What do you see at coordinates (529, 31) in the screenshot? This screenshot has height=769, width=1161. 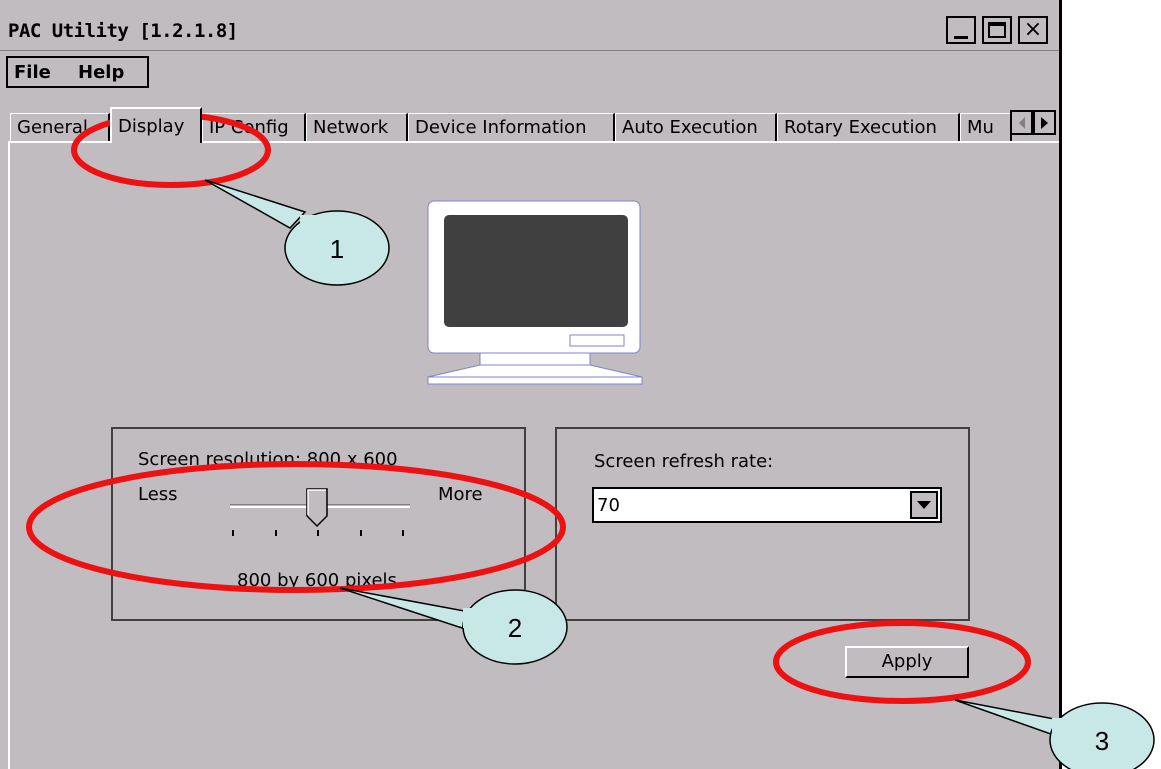 I see `title-bar: PAC Utility [1.2.1.8] ×` at bounding box center [529, 31].